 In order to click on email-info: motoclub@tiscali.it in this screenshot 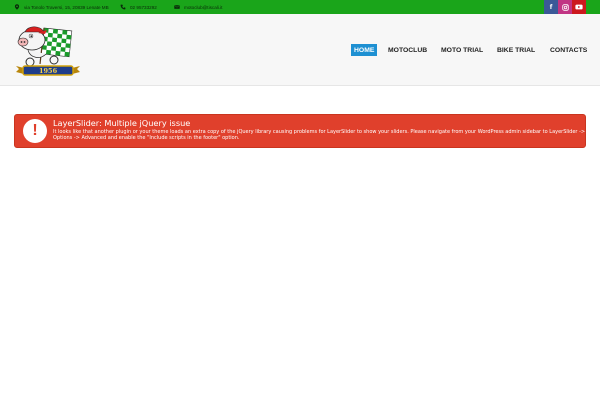, I will do `click(198, 7)`.